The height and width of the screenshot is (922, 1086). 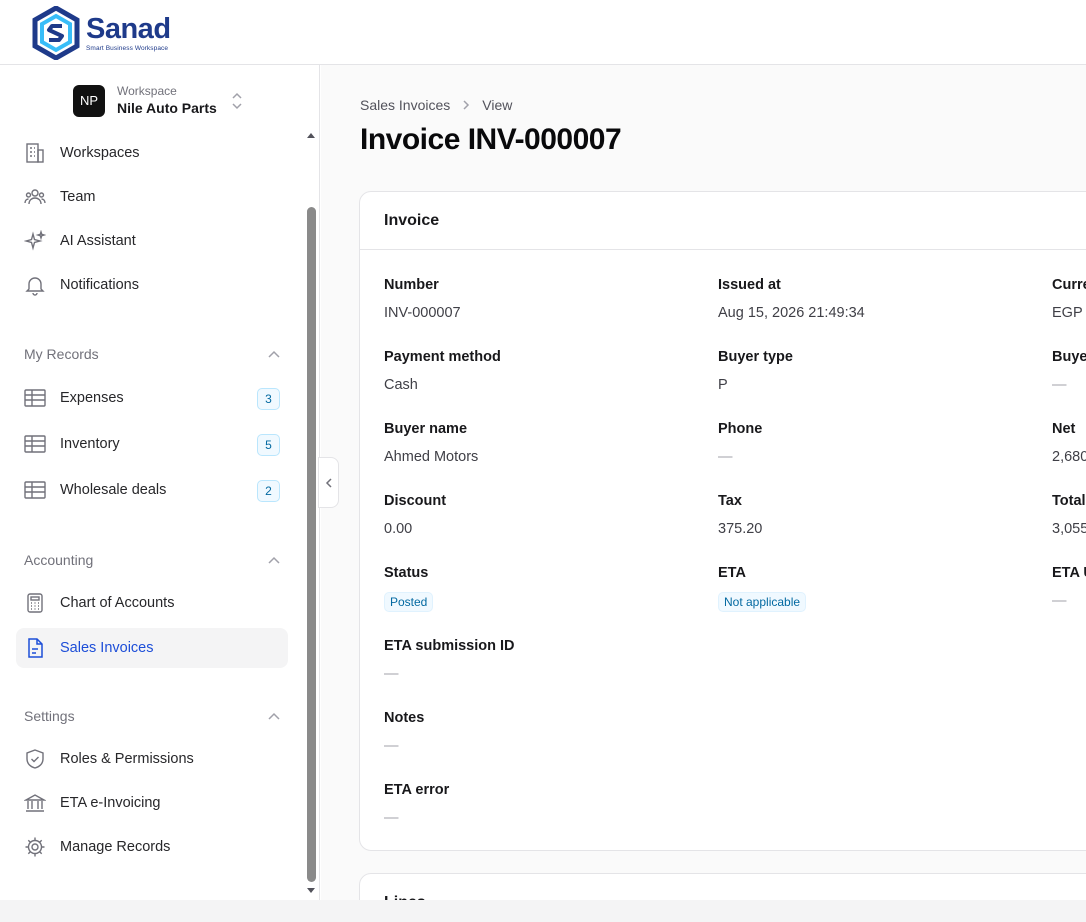 I want to click on chevron-right-icon, so click(x=466, y=105).